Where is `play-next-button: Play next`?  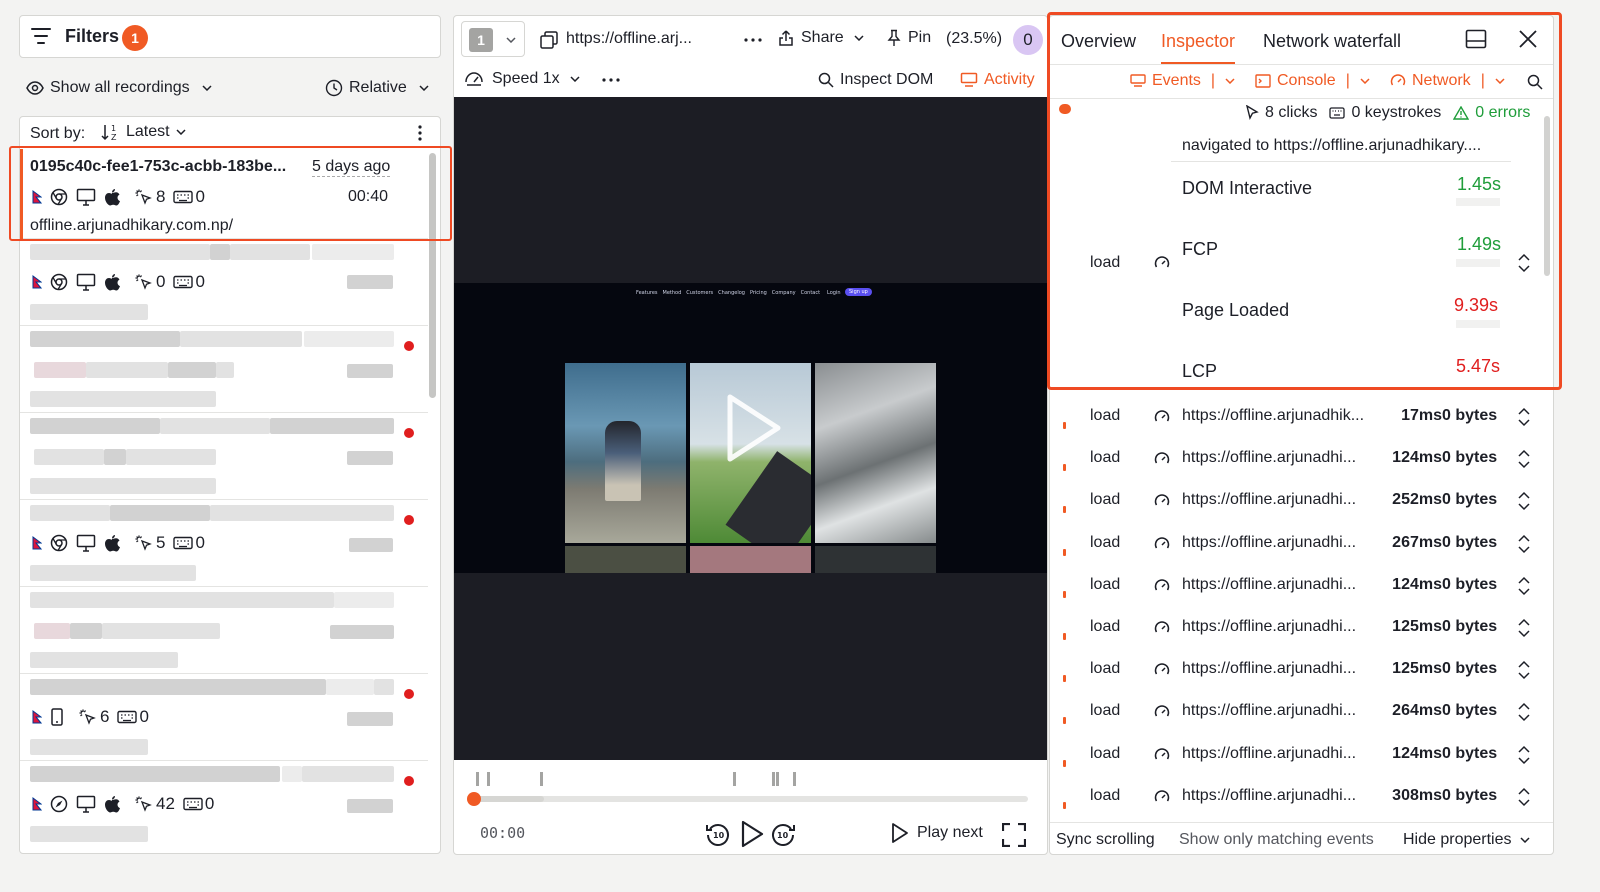
play-next-button: Play next is located at coordinates (937, 833).